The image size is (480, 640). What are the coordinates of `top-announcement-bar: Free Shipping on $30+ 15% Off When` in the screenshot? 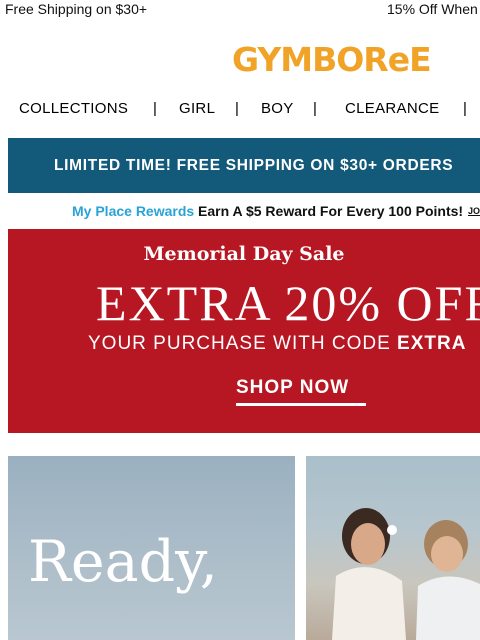 It's located at (240, 9).